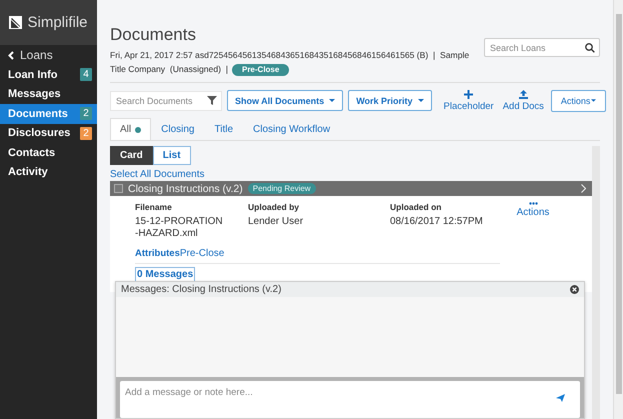 This screenshot has width=623, height=419. What do you see at coordinates (285, 100) in the screenshot?
I see `dropdown-button: Show All Documents` at bounding box center [285, 100].